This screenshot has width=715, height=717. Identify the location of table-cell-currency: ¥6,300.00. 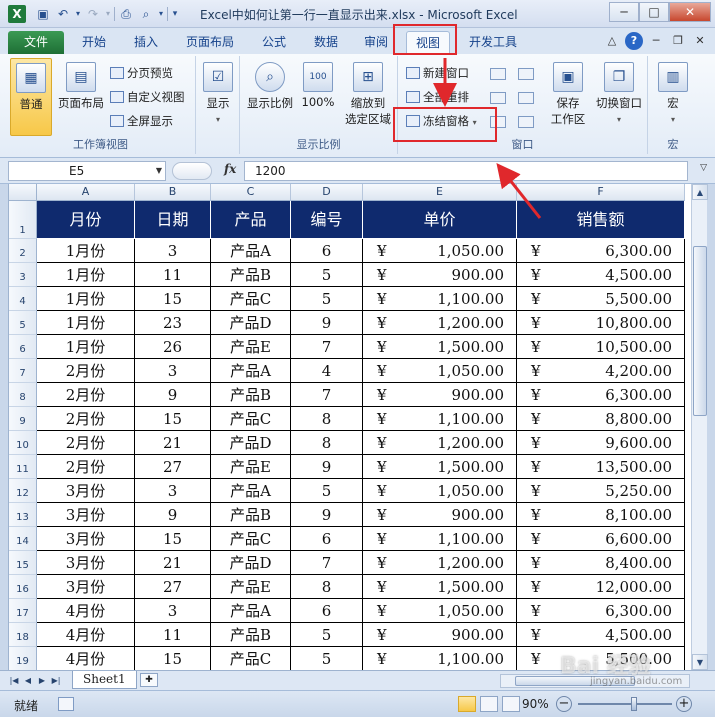
(601, 611).